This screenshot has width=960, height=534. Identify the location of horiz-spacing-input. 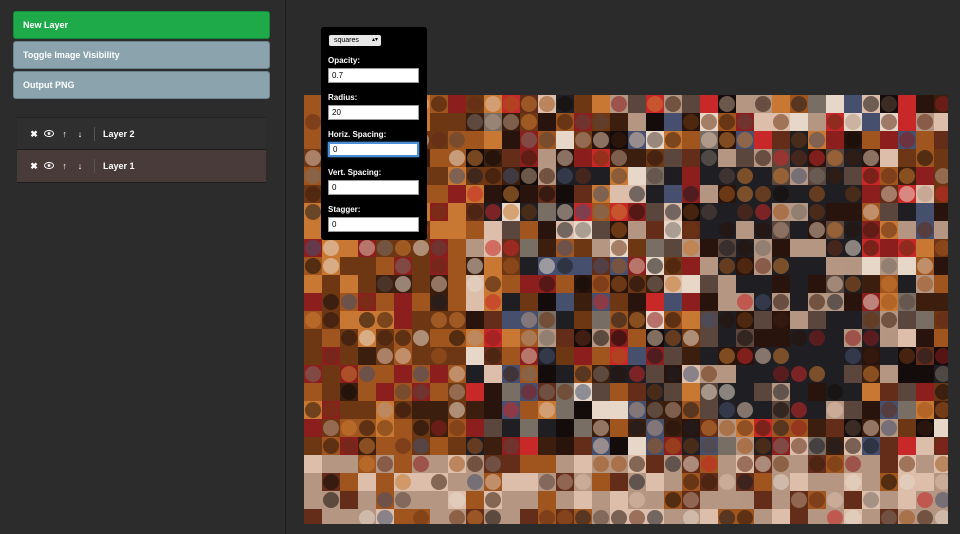
(373, 149).